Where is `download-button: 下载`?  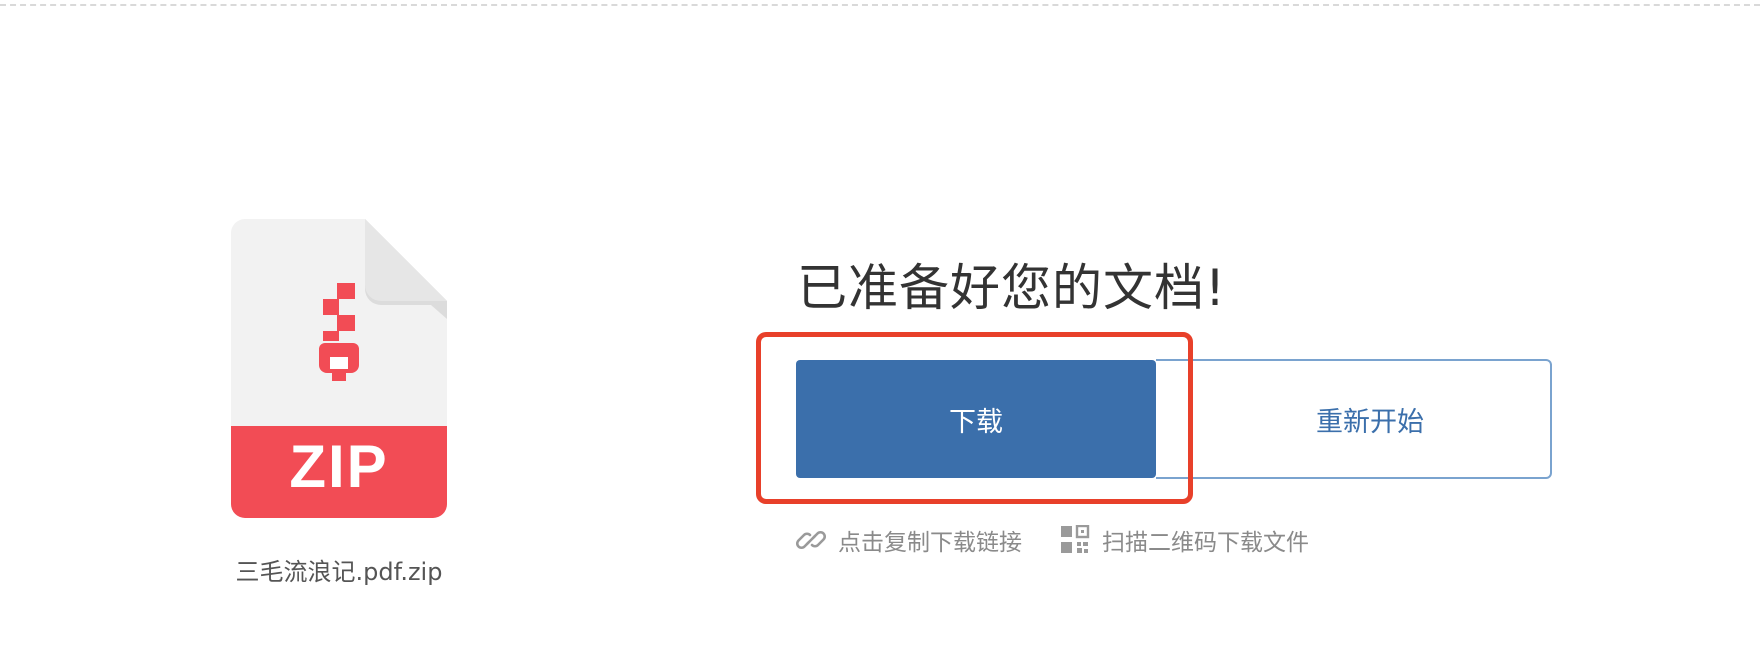 download-button: 下载 is located at coordinates (976, 419).